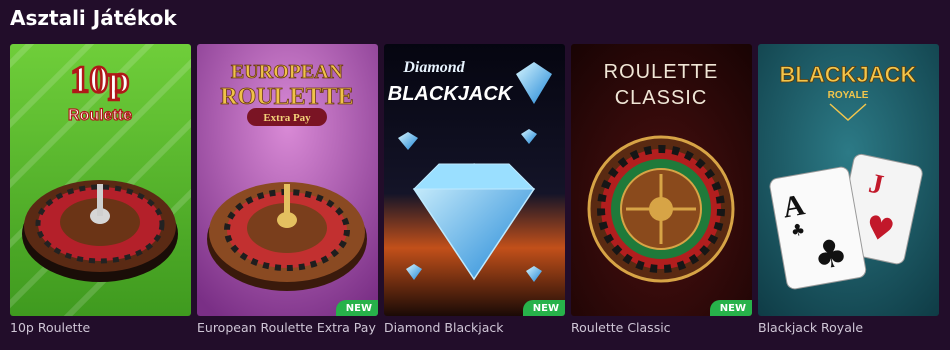  I want to click on game-title: European Roulette Extra Pay, so click(289, 327).